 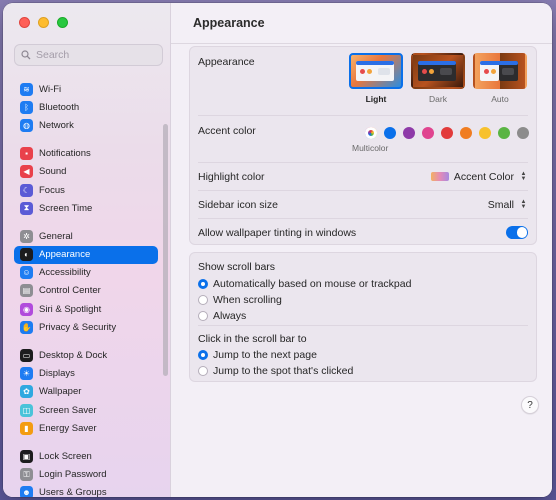 I want to click on sidebar-item-label: Wi-Fi, so click(x=50, y=89).